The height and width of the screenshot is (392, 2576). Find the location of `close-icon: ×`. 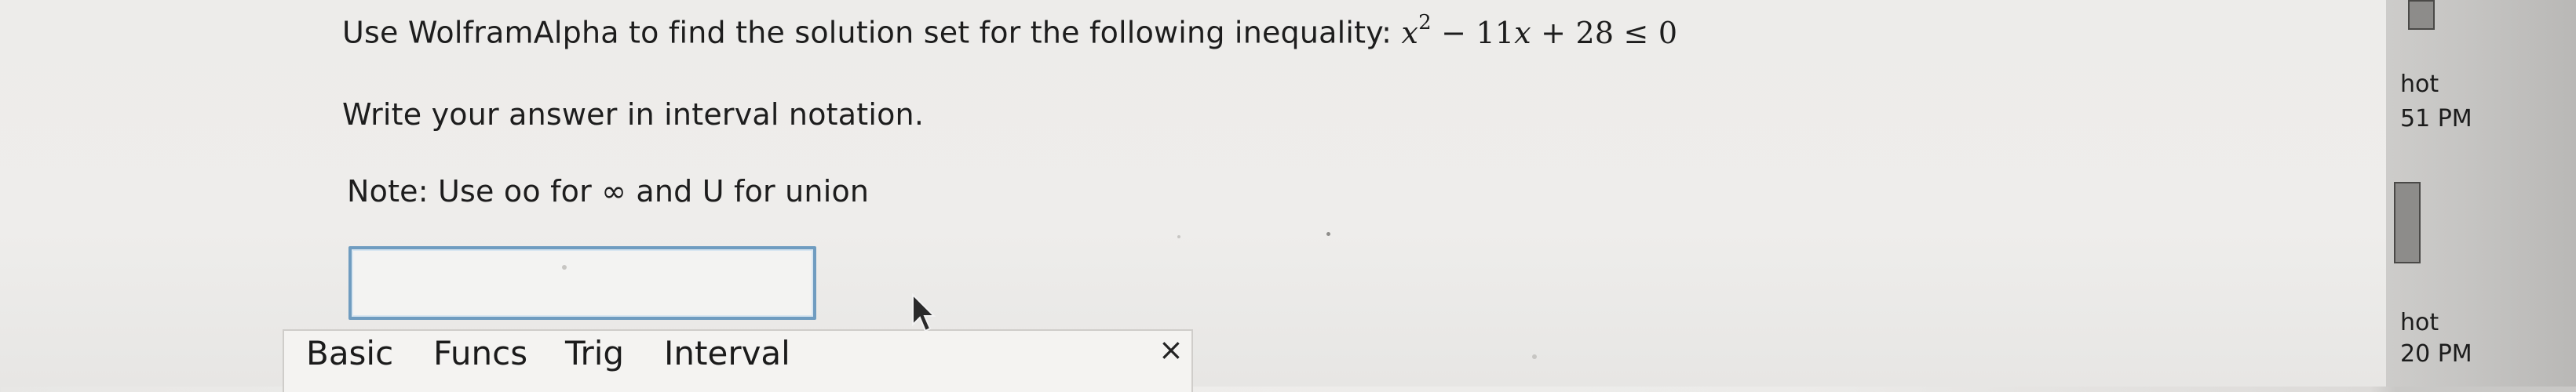

close-icon: × is located at coordinates (1171, 349).